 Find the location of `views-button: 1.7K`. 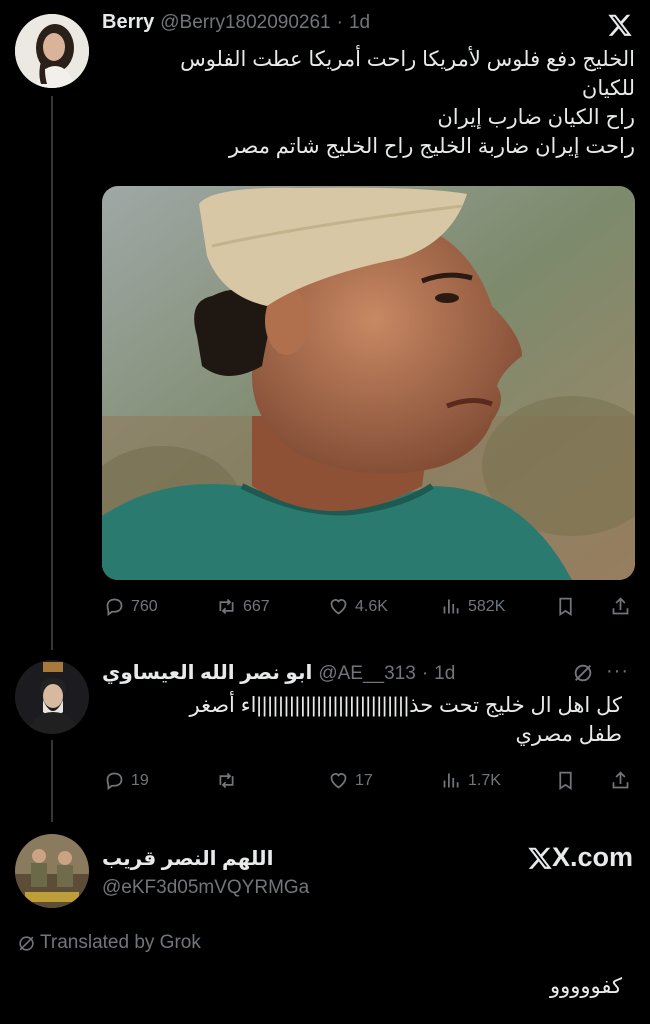

views-button: 1.7K is located at coordinates (471, 780).